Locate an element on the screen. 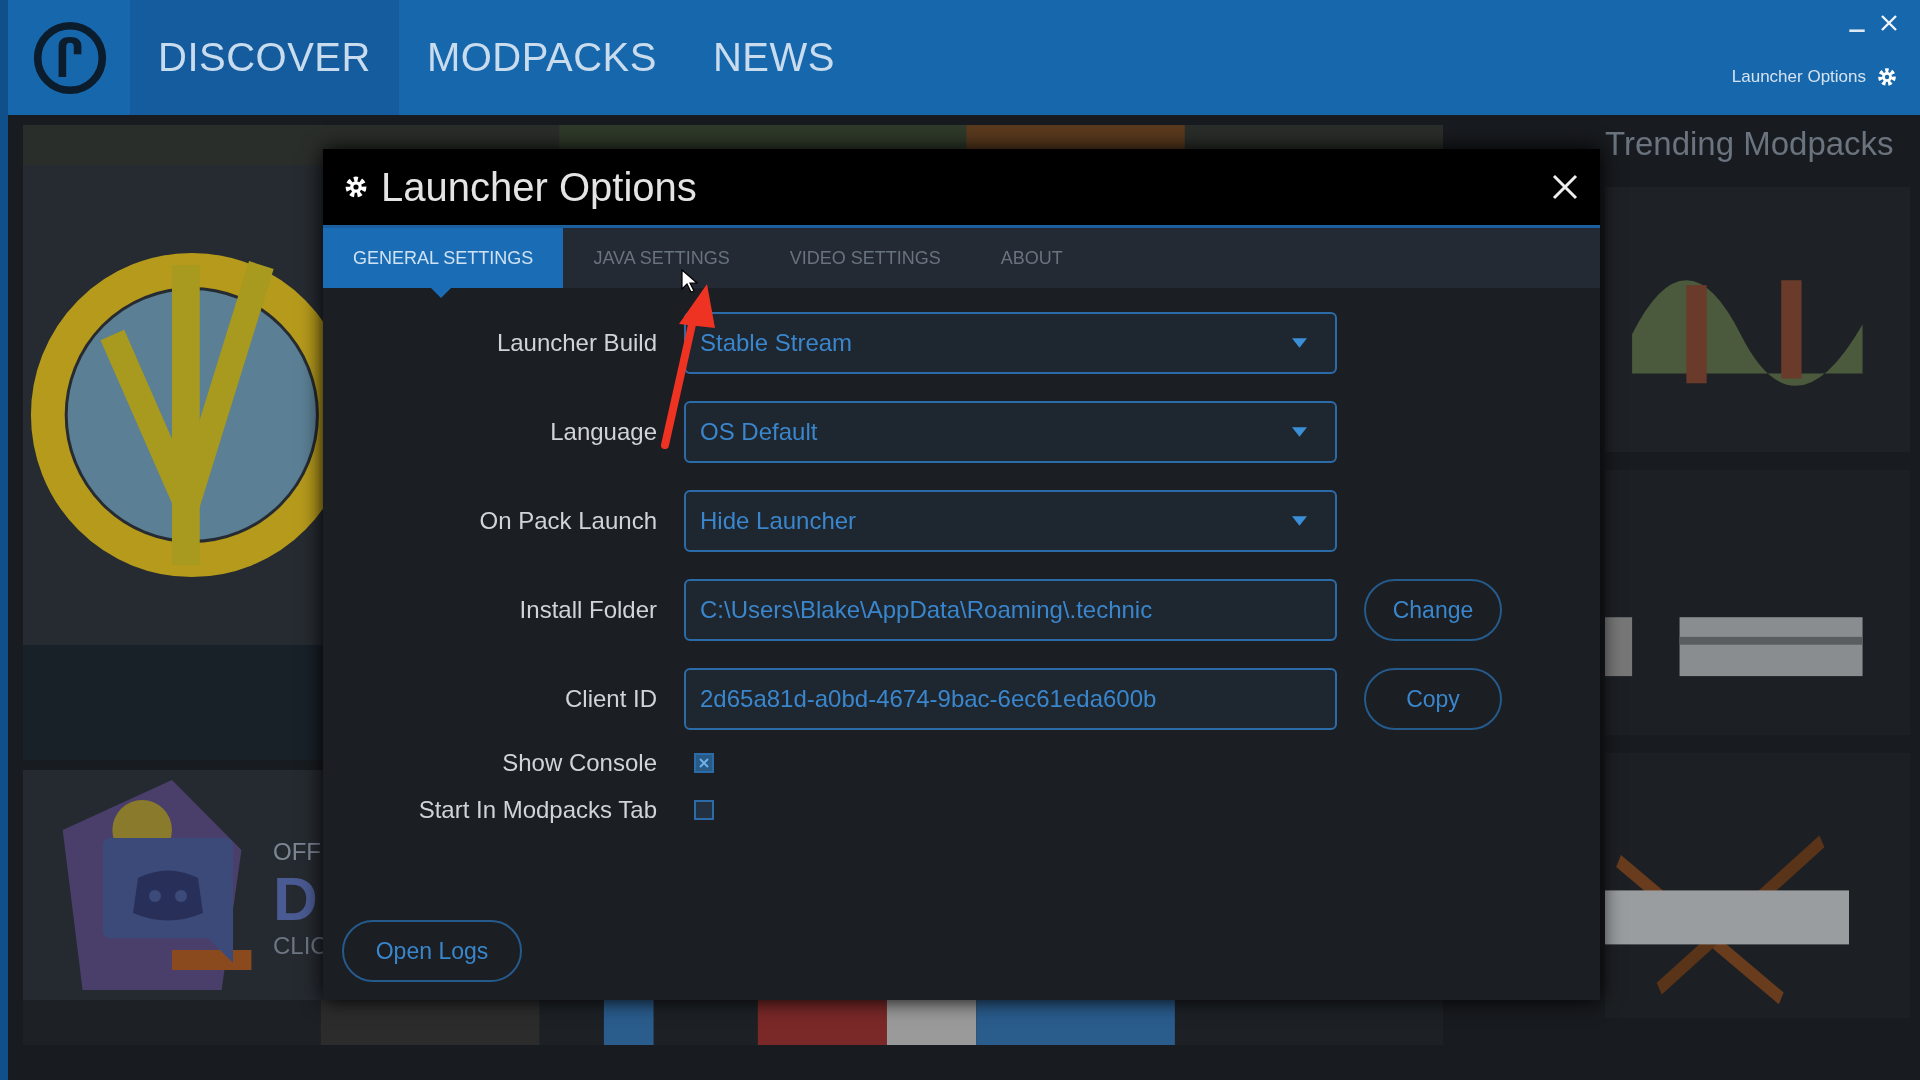  section-heading: Trending Modpacks is located at coordinates (1749, 144).